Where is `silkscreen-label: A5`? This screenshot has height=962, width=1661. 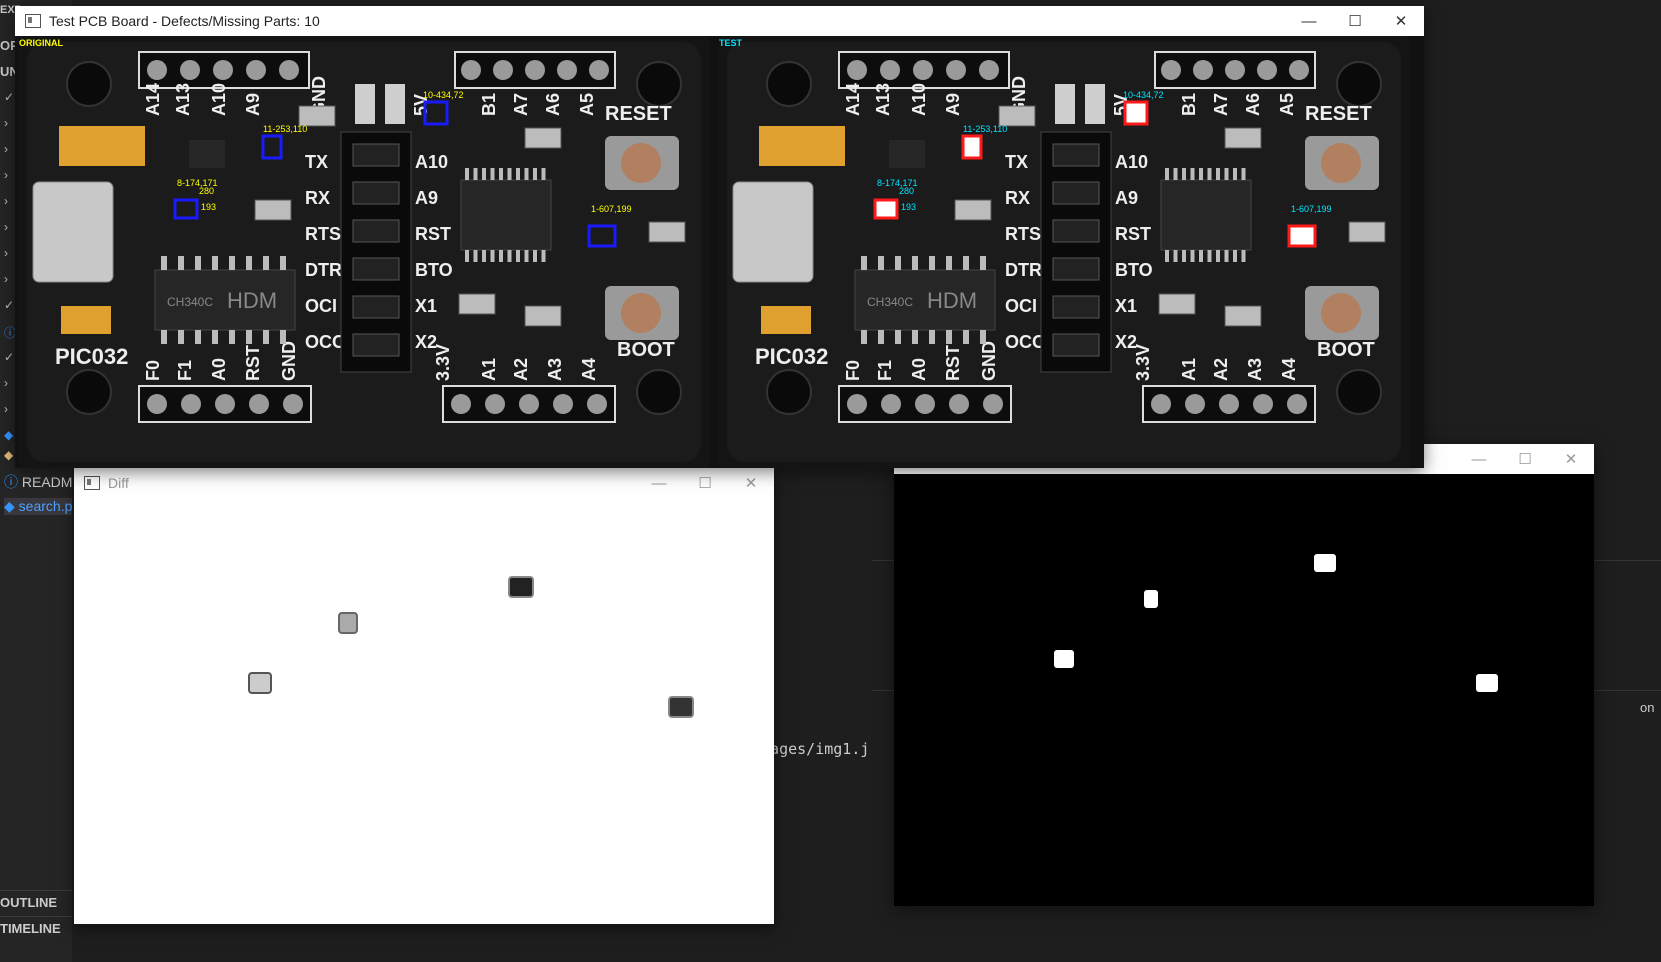
silkscreen-label: A5 is located at coordinates (1287, 104).